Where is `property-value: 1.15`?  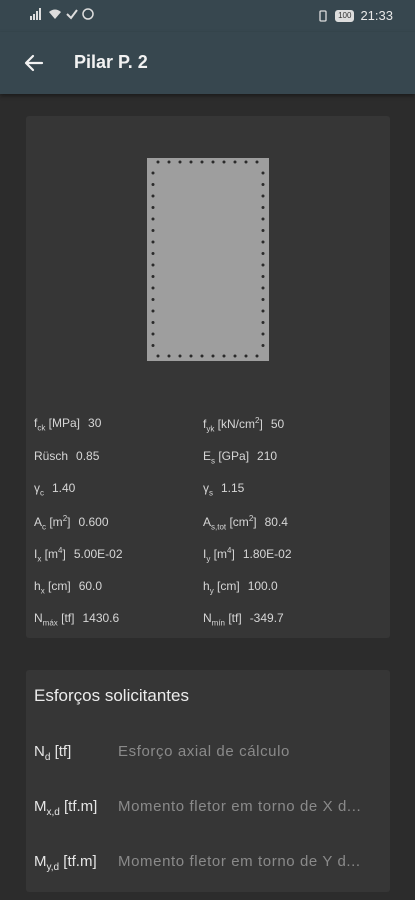
property-value: 1.15 is located at coordinates (233, 488).